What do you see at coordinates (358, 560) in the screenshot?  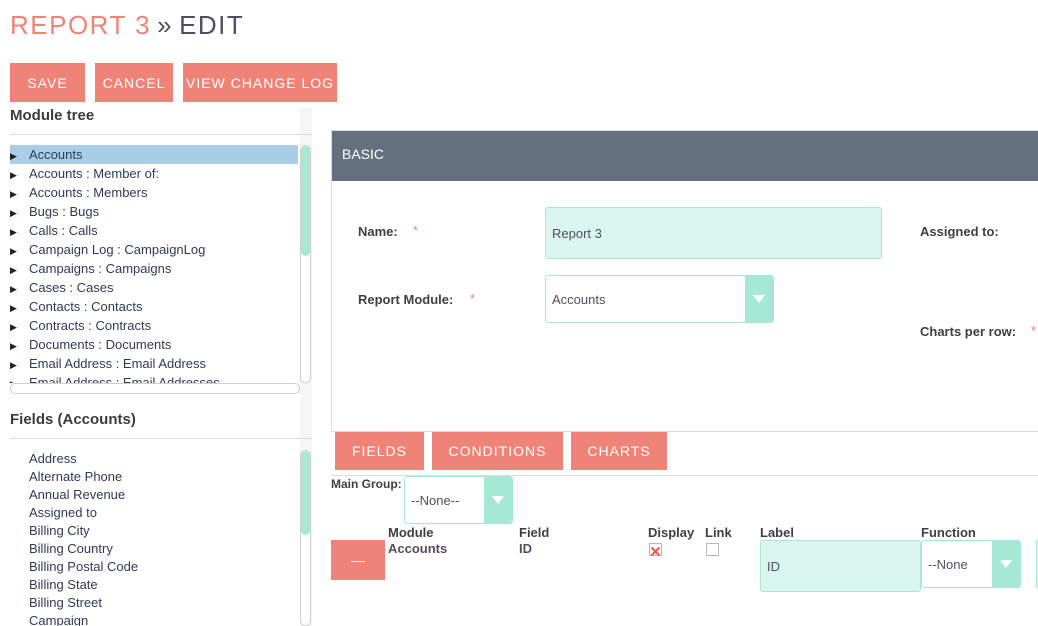 I see `remove-field-button: —` at bounding box center [358, 560].